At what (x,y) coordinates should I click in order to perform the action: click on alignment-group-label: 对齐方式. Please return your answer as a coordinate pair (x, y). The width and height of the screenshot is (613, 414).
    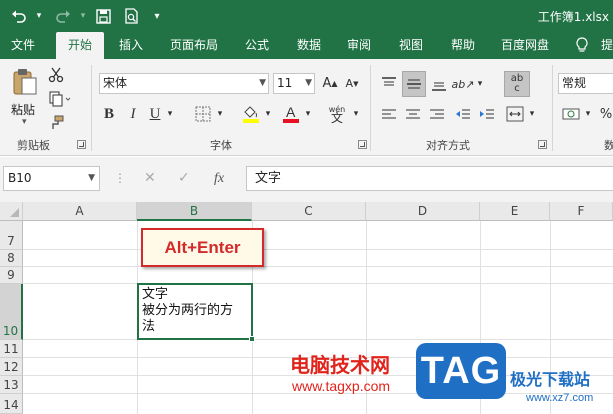
    Looking at the image, I should click on (448, 145).